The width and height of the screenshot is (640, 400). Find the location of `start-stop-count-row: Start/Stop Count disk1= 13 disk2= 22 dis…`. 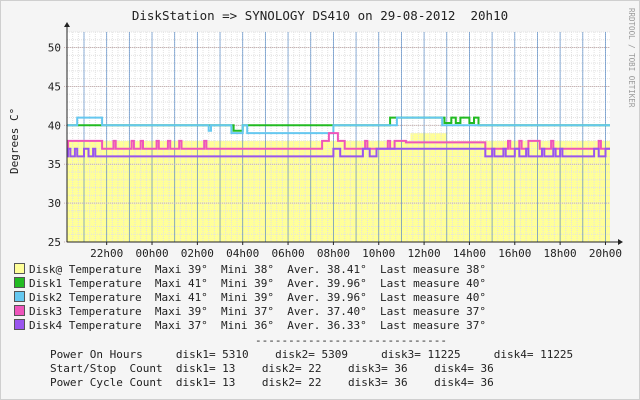

start-stop-count-row: Start/Stop Count disk1= 13 disk2= 22 dis… is located at coordinates (272, 368).